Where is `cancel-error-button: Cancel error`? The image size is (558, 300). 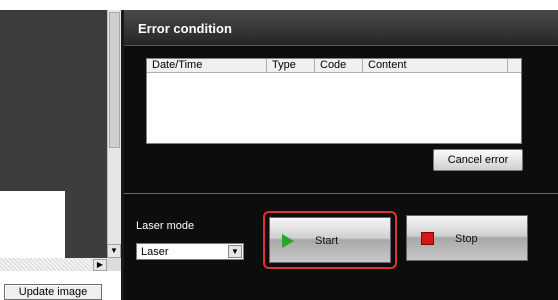 cancel-error-button: Cancel error is located at coordinates (478, 160).